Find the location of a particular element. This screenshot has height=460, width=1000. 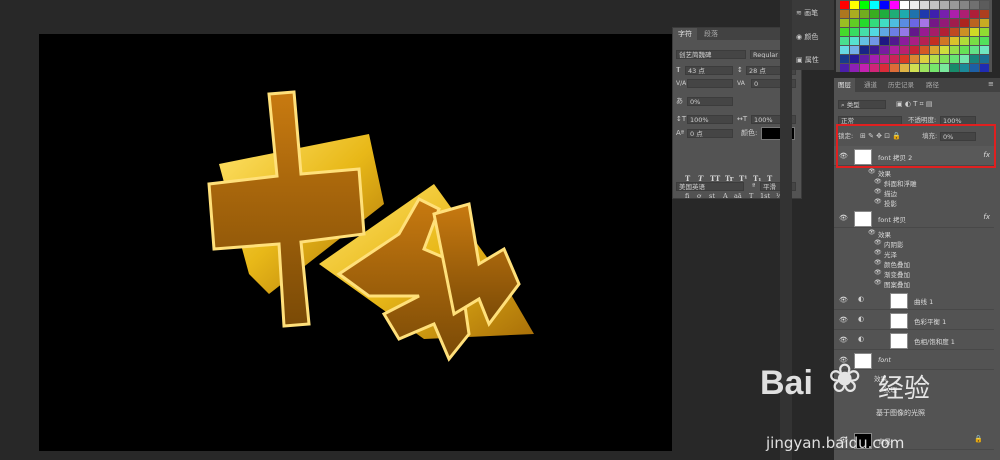

layer-row: 👁 ◐ 色彩平衡 1 is located at coordinates (914, 320).